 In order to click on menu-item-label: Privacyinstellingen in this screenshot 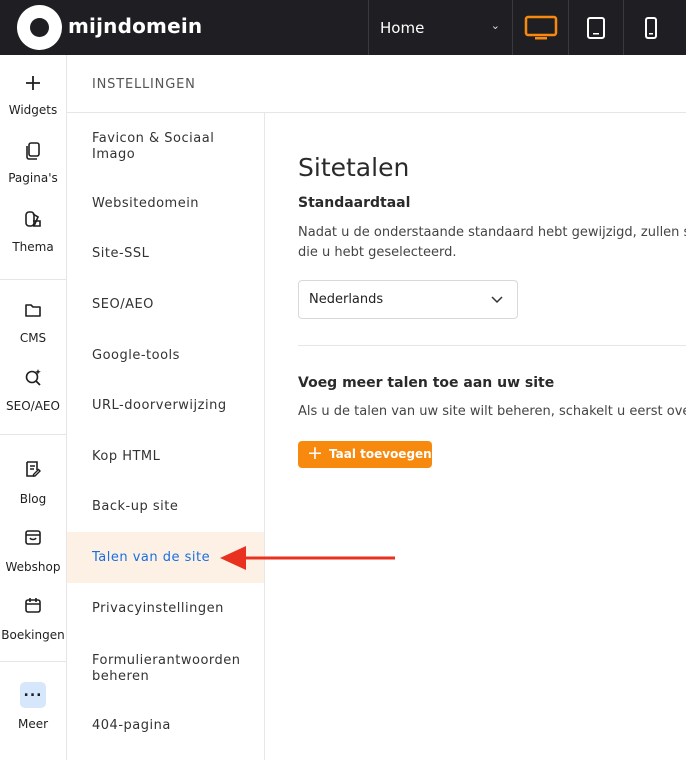, I will do `click(158, 608)`.